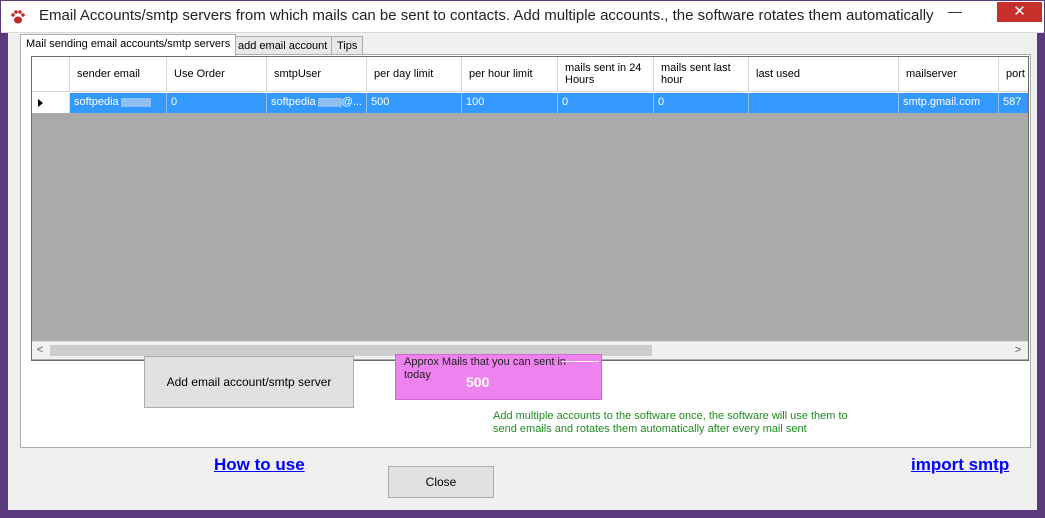 This screenshot has height=518, width=1045. Describe the element at coordinates (51, 103) in the screenshot. I see `row-header` at that location.